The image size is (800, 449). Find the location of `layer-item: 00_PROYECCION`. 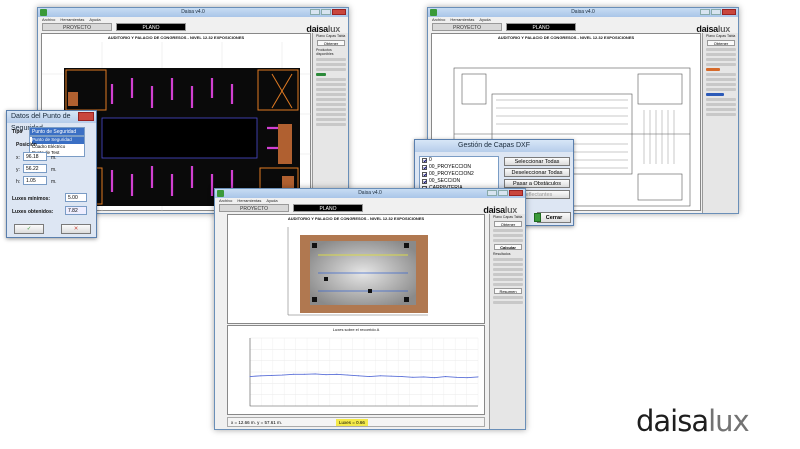

layer-item: 00_PROYECCION is located at coordinates (459, 167).